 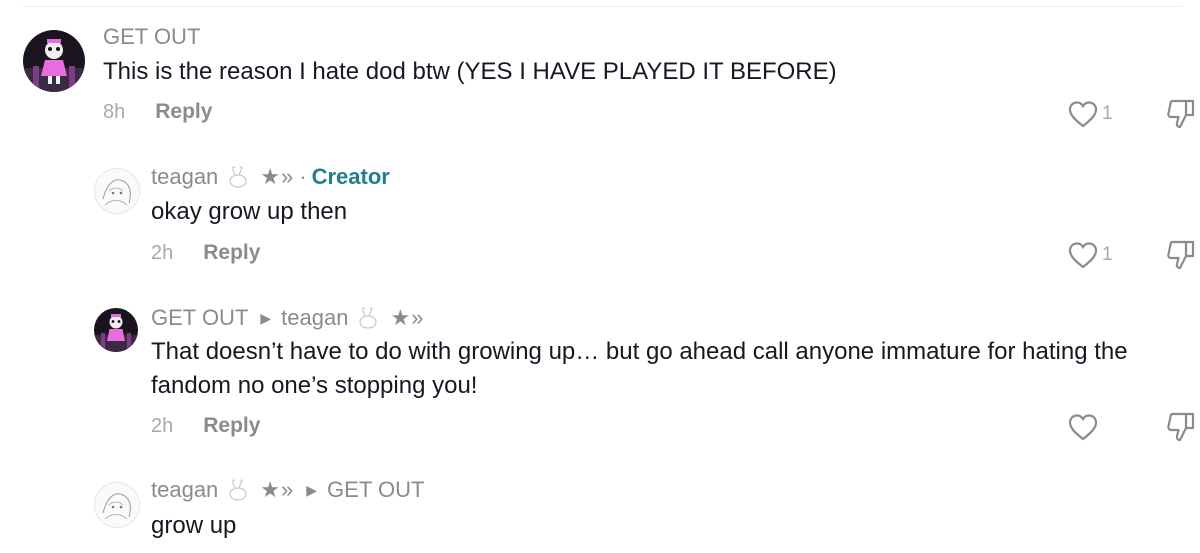 I want to click on reply-username-line: teagan ★» ▶ GET OUT, so click(x=287, y=490).